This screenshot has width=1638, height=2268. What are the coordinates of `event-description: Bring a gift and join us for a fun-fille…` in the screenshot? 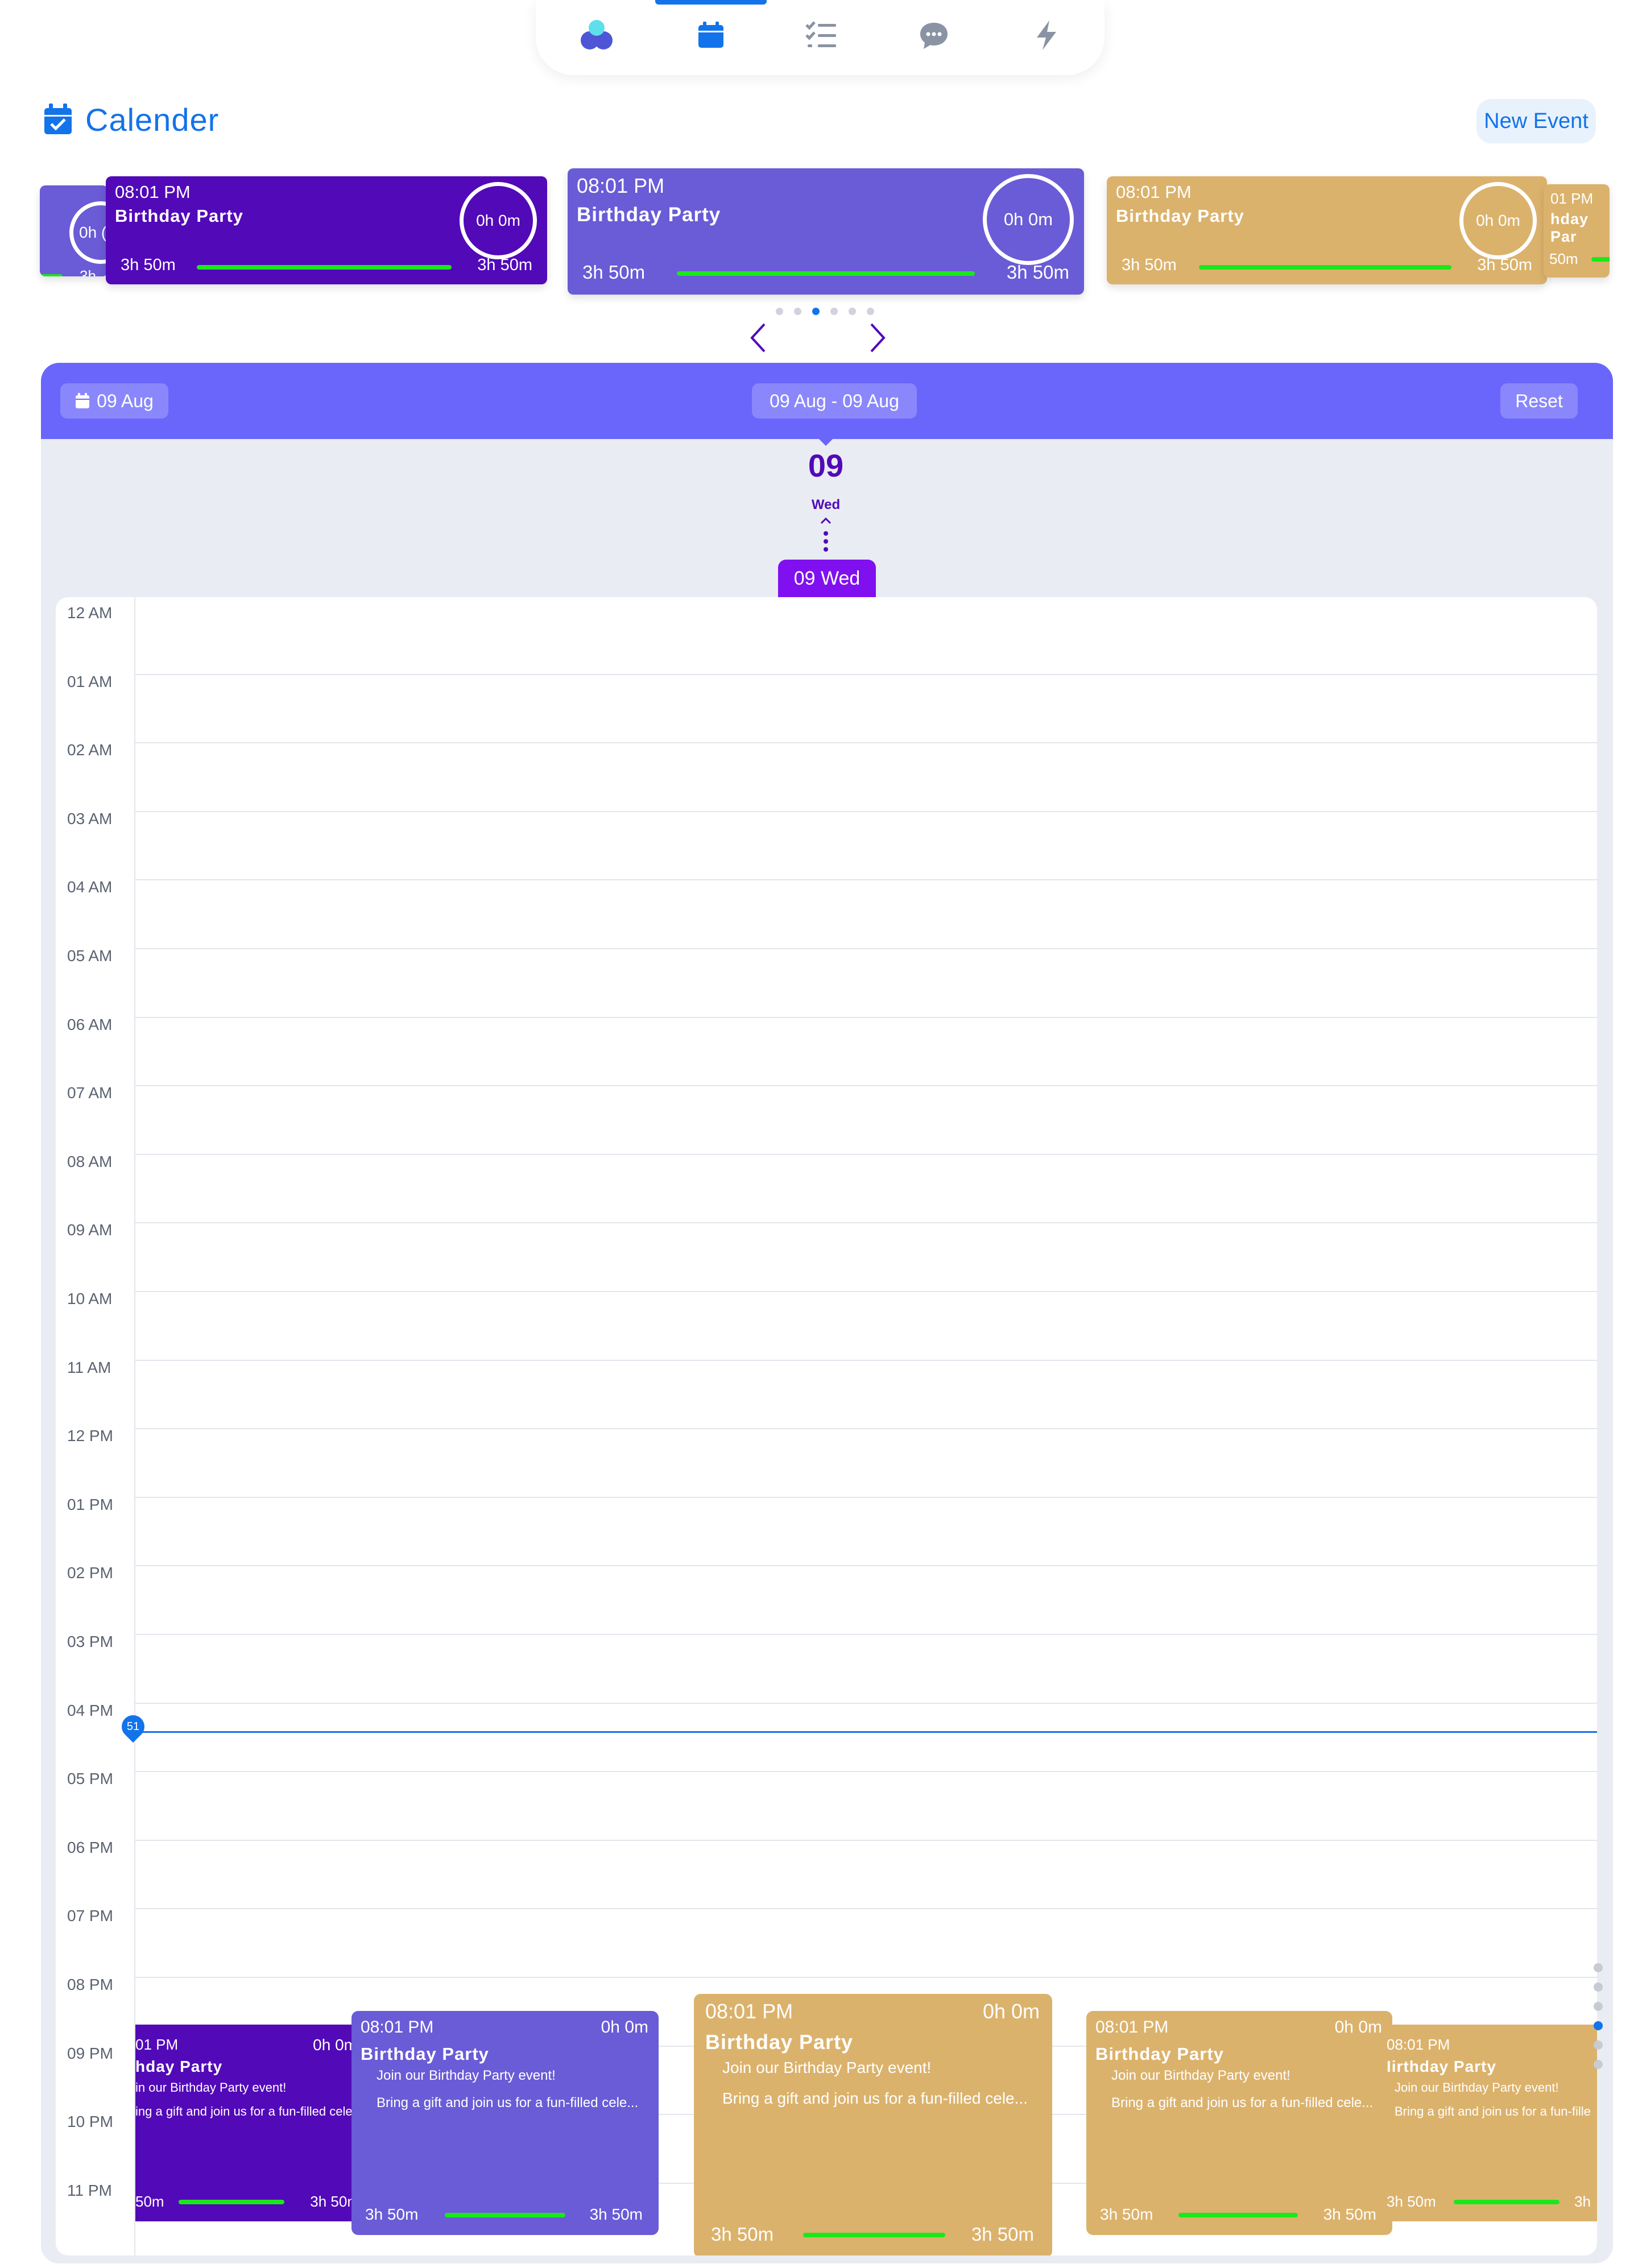 It's located at (1242, 2102).